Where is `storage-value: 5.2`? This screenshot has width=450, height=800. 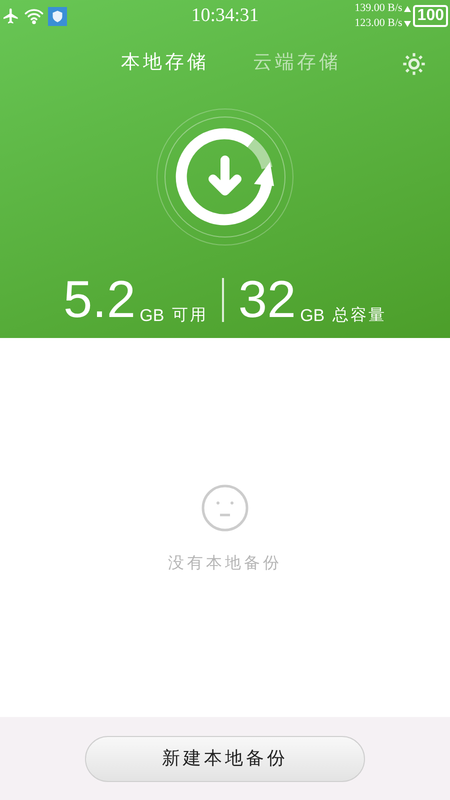
storage-value: 5.2 is located at coordinates (99, 300).